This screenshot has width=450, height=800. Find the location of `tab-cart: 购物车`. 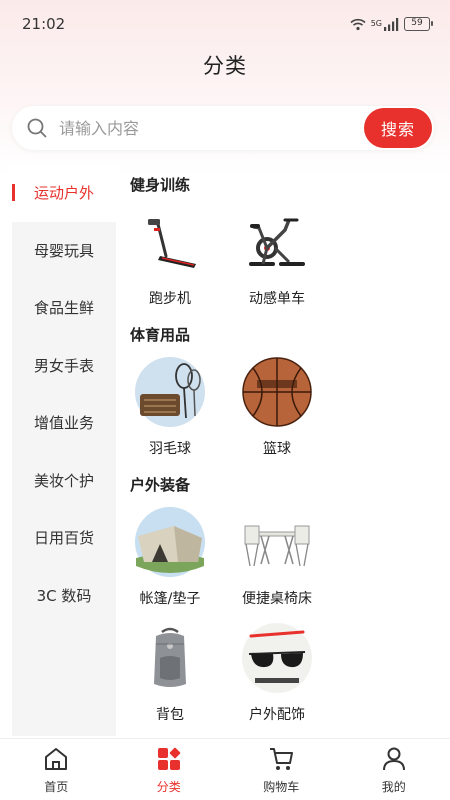

tab-cart: 购物车 is located at coordinates (281, 769).